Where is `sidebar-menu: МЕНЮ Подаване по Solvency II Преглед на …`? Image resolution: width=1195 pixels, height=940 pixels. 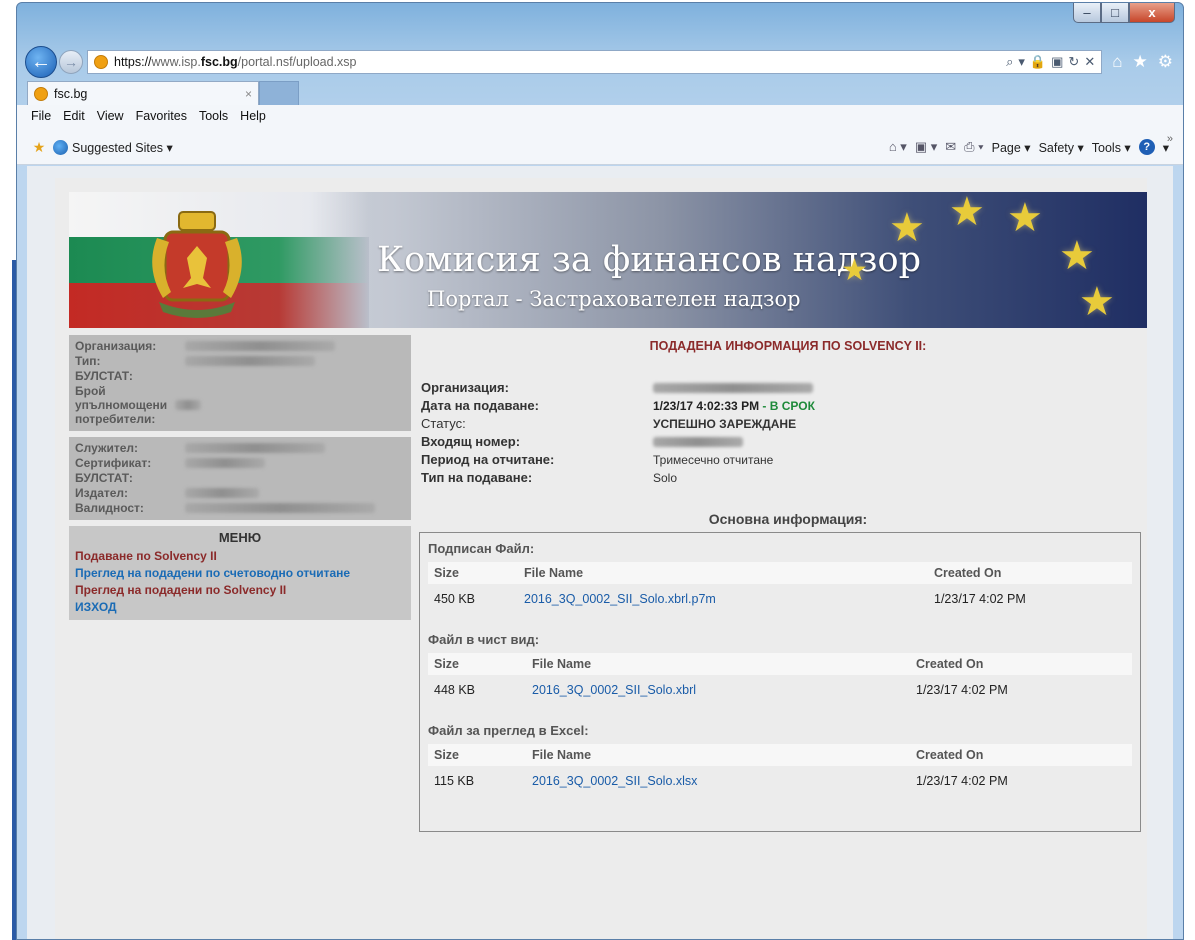
sidebar-menu: МЕНЮ Подаване по Solvency II Преглед на … is located at coordinates (240, 573).